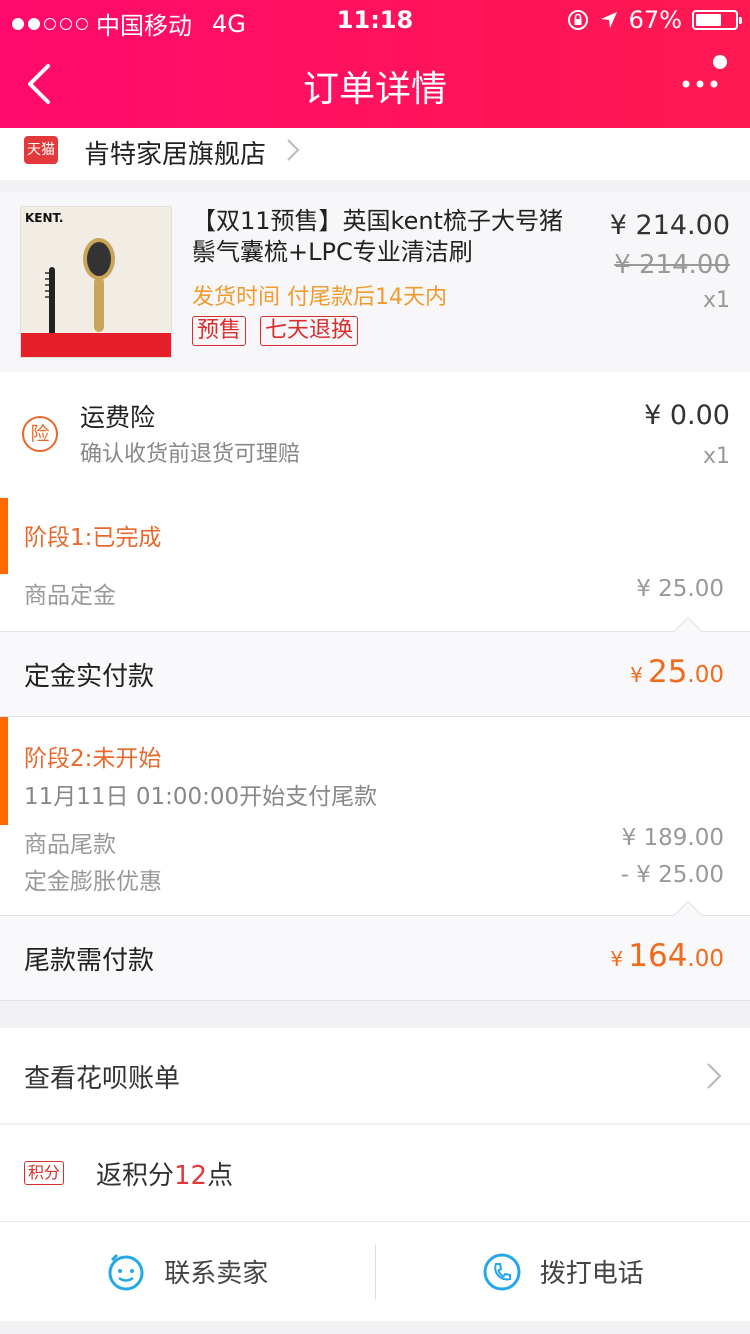 Image resolution: width=750 pixels, height=1334 pixels. I want to click on stage2-indicator, so click(4, 771).